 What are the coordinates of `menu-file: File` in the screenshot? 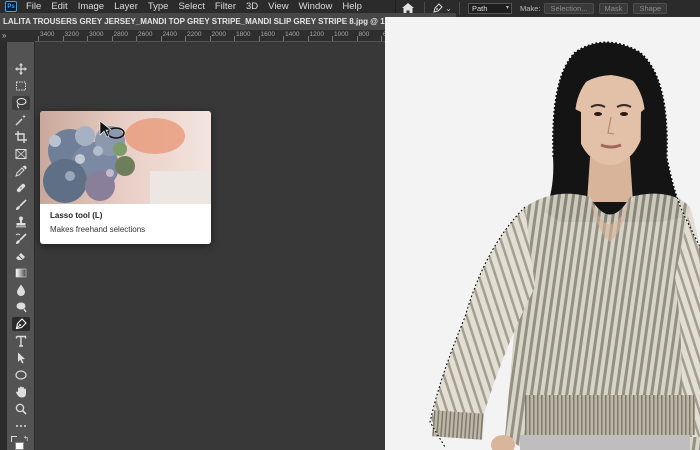 It's located at (33, 6).